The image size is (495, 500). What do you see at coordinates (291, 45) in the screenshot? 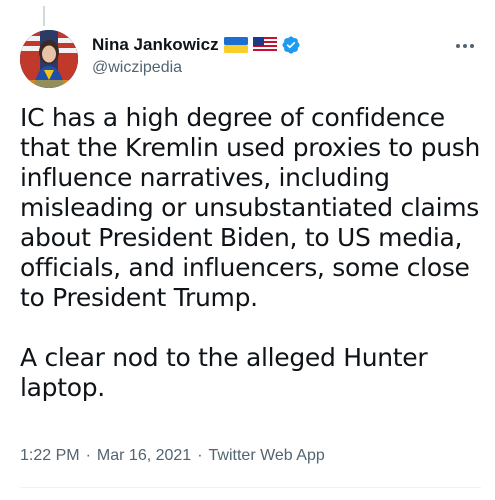
I see `verified-badge-icon` at bounding box center [291, 45].